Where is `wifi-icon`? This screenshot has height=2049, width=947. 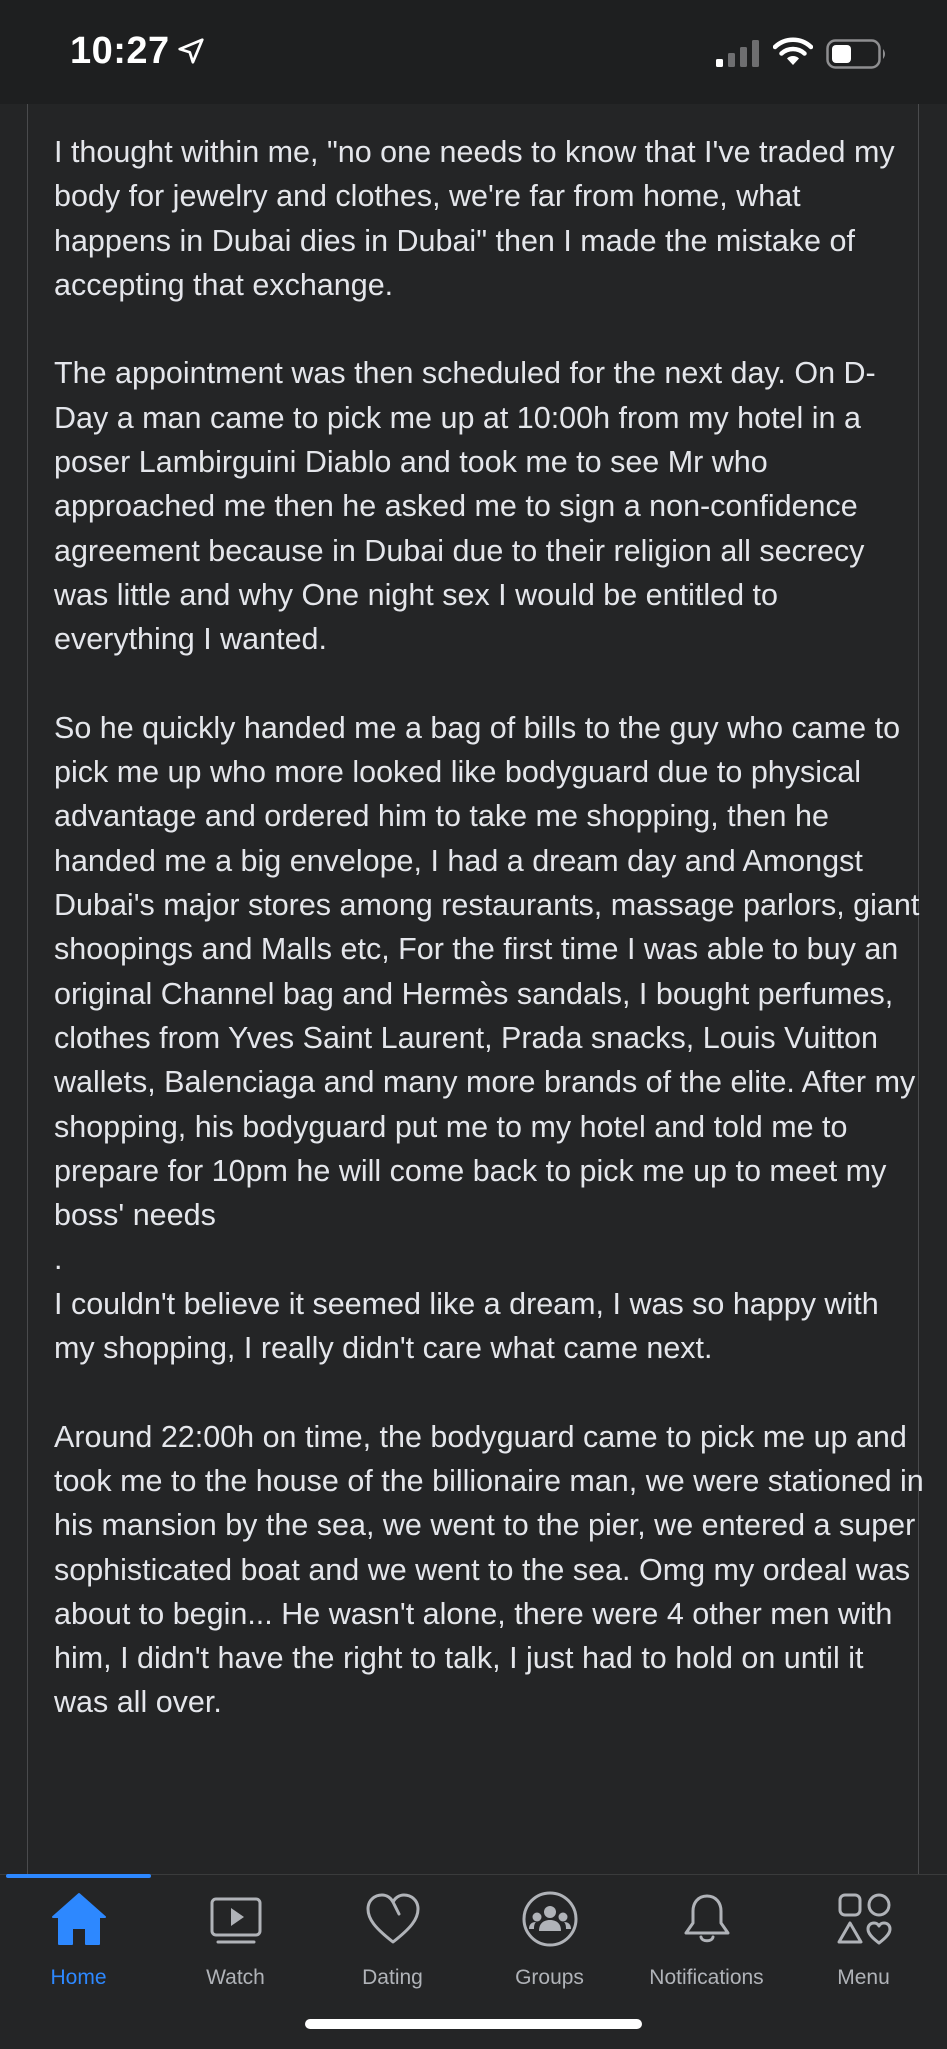
wifi-icon is located at coordinates (793, 51).